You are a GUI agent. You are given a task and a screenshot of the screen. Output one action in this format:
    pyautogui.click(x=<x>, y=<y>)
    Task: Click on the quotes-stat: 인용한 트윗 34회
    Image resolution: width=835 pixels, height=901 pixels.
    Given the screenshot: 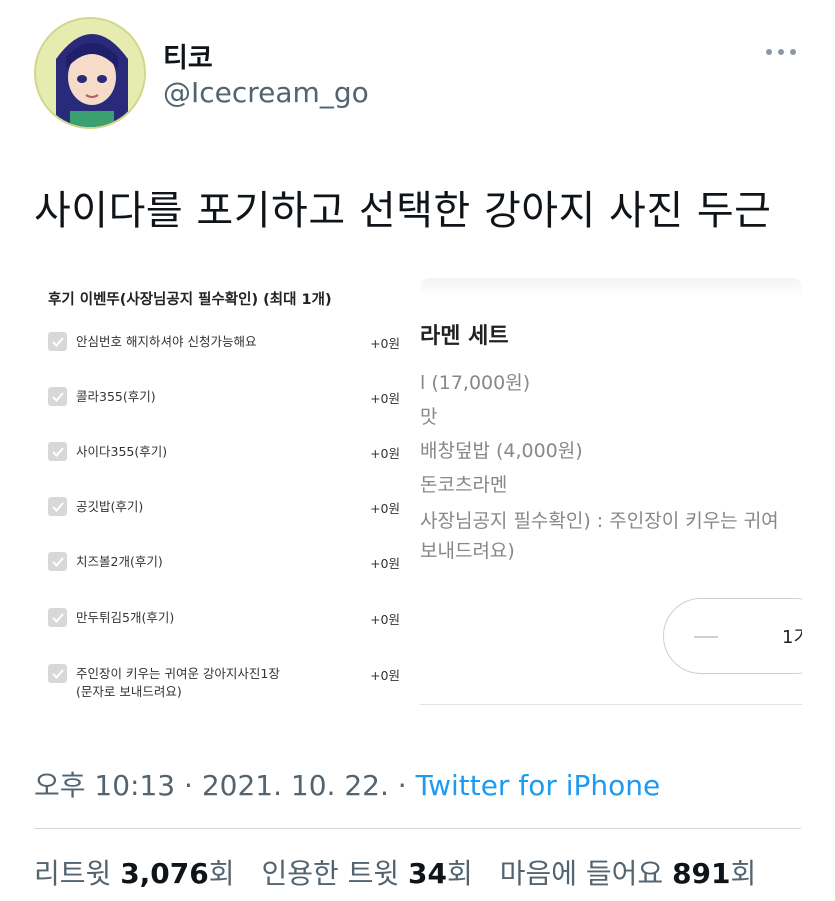 What is the action you would take?
    pyautogui.click(x=366, y=873)
    